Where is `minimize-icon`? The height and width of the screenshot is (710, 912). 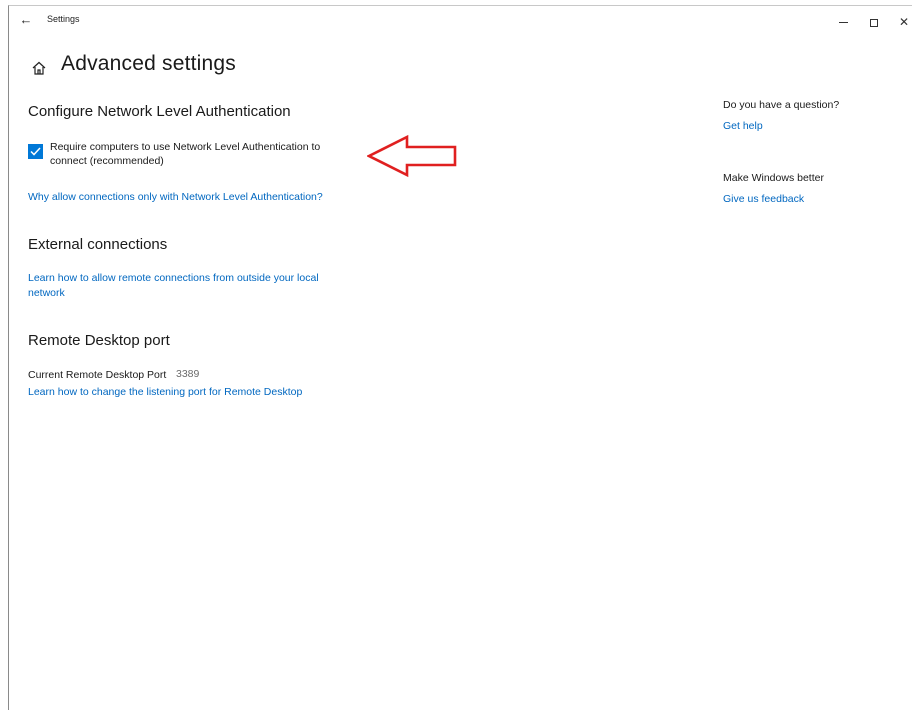
minimize-icon is located at coordinates (843, 23).